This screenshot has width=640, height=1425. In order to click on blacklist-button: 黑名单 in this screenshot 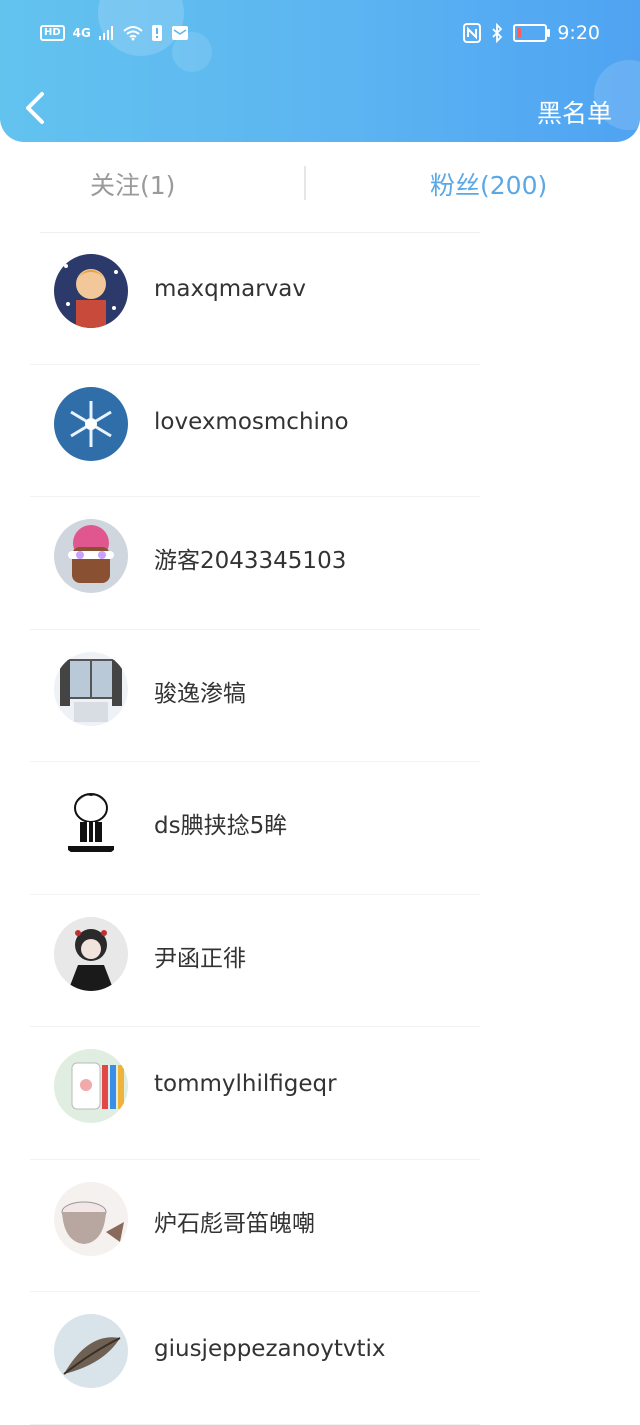, I will do `click(574, 112)`.